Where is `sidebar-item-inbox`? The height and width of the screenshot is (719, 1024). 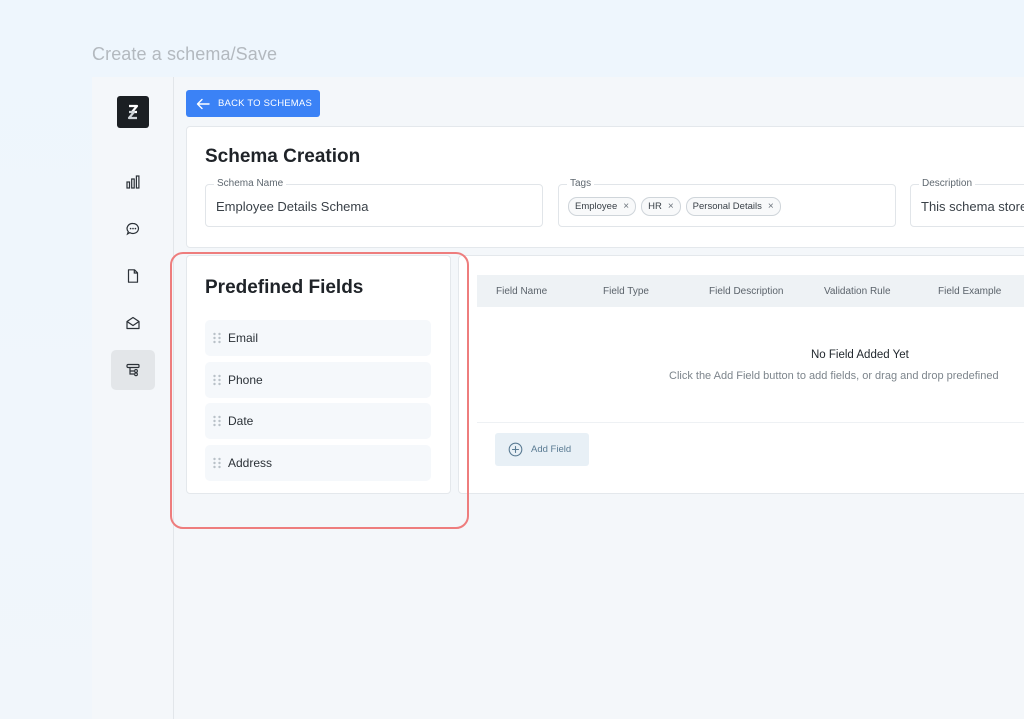
sidebar-item-inbox is located at coordinates (133, 323).